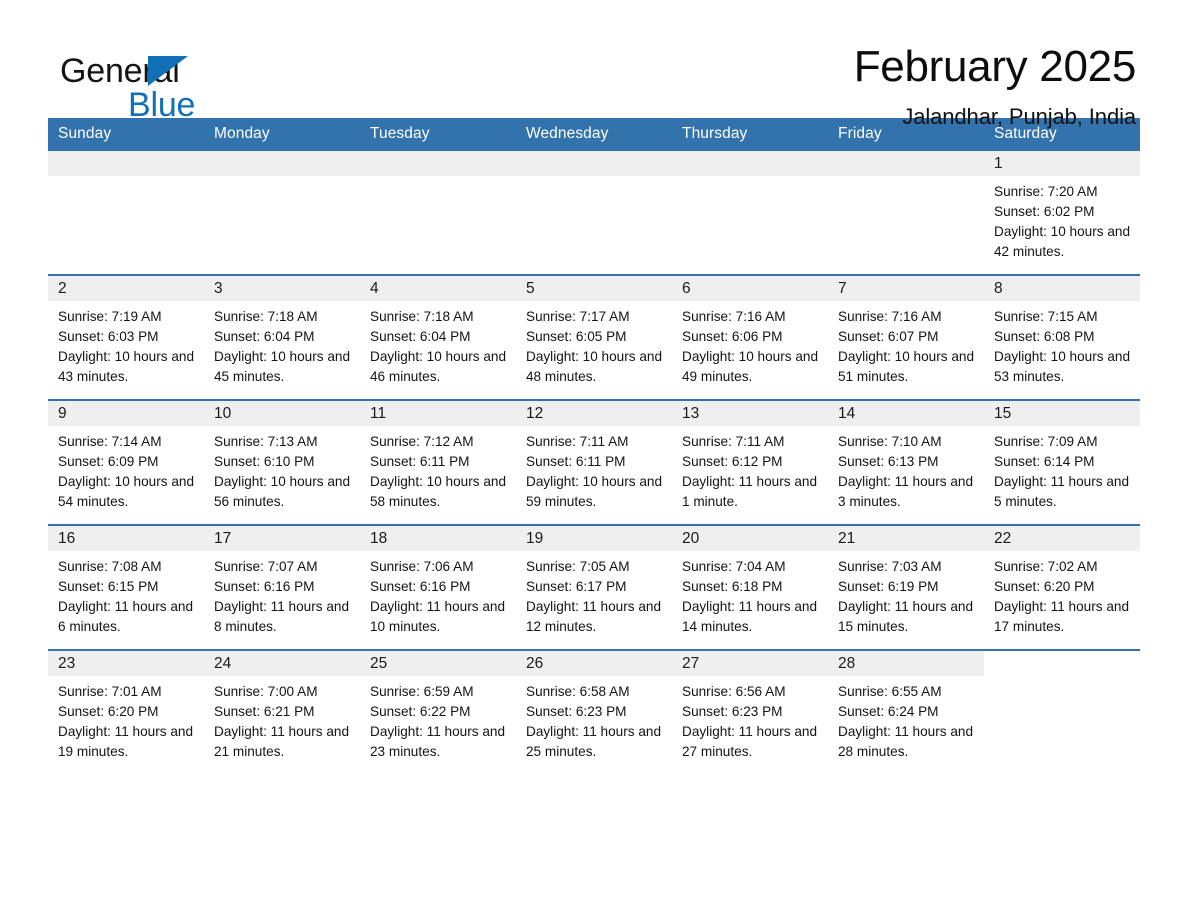  I want to click on day-number: 14, so click(906, 413).